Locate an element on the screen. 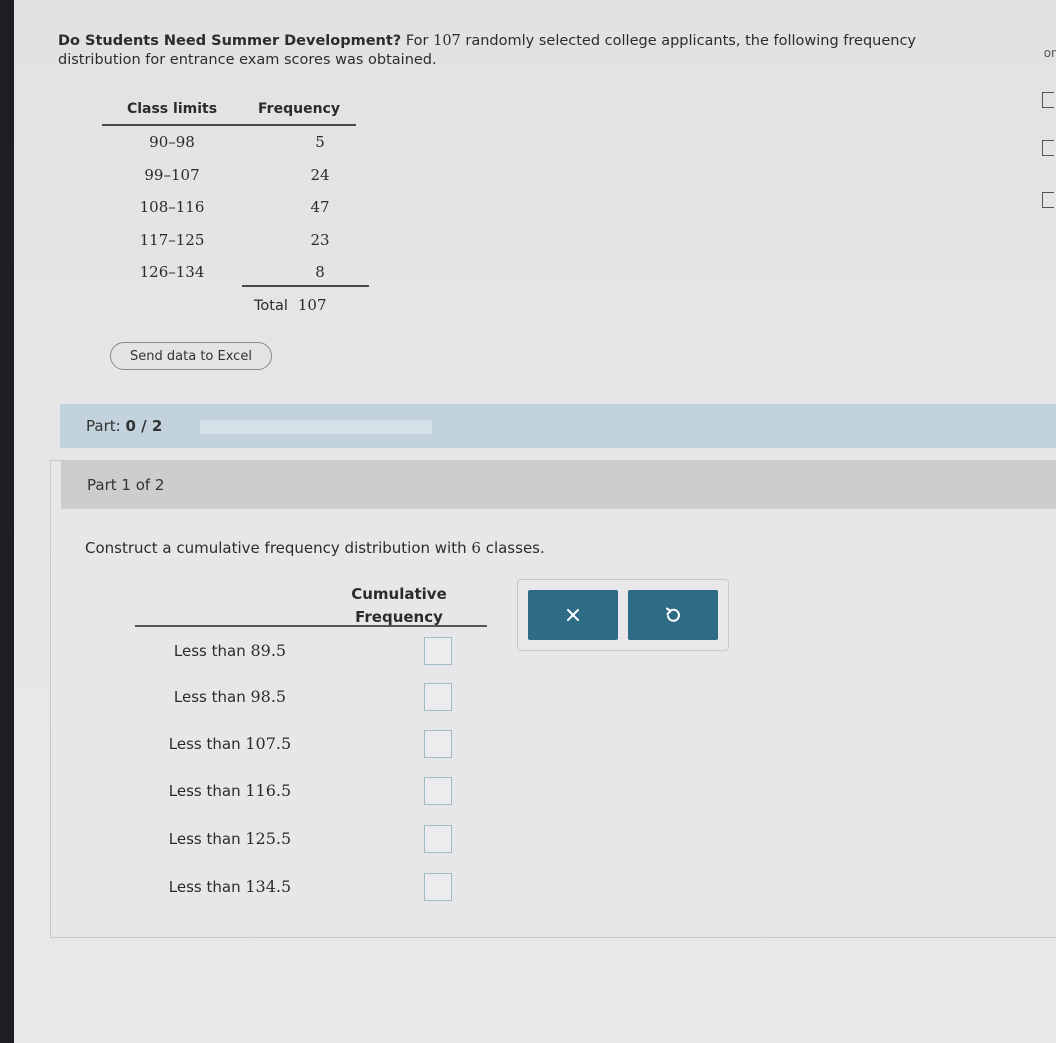 This screenshot has height=1043, width=1056. cumulative-row: Less than 89.5 is located at coordinates (311, 651).